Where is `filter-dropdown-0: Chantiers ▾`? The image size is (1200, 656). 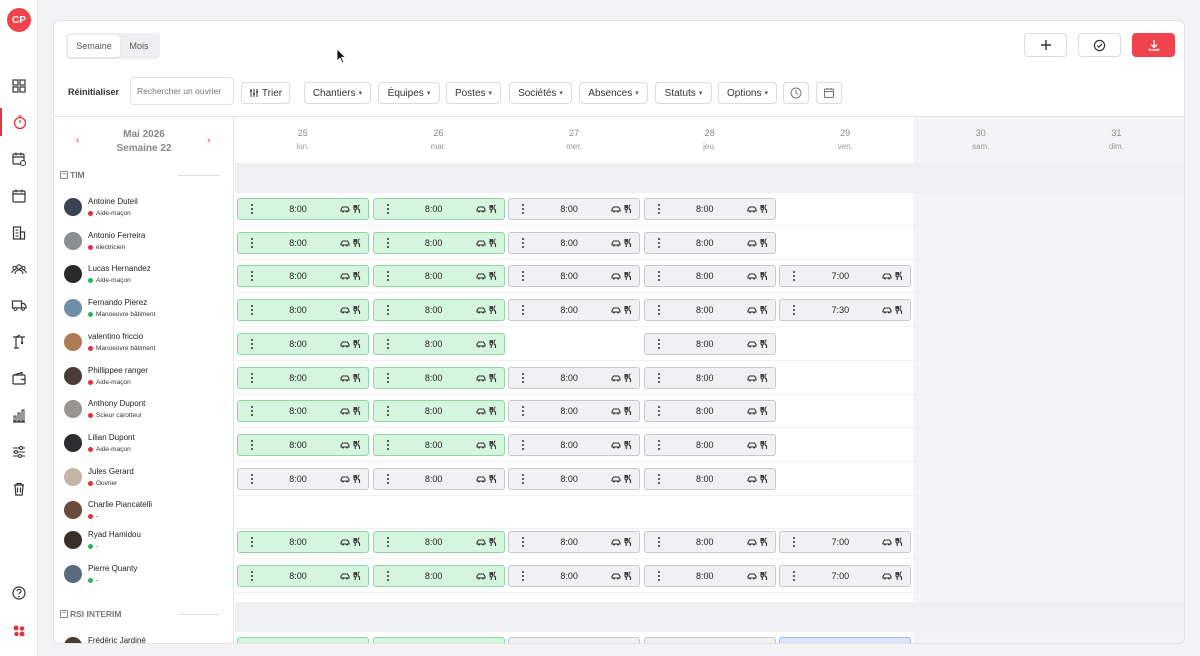 filter-dropdown-0: Chantiers ▾ is located at coordinates (337, 93).